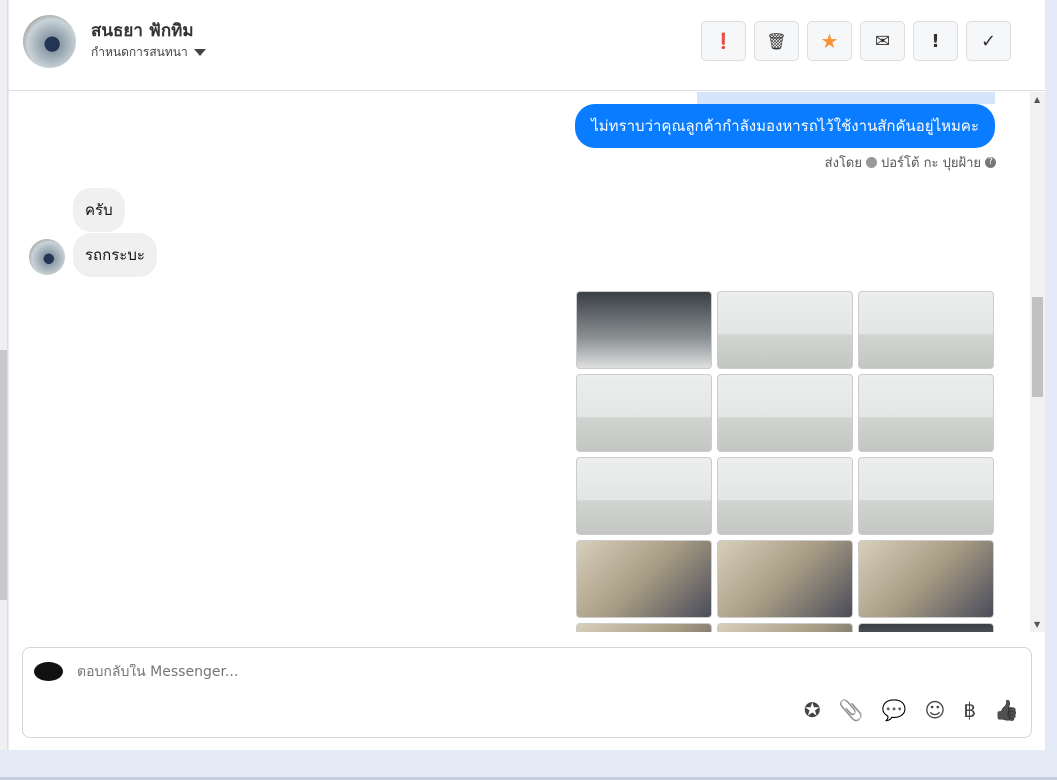 This screenshot has width=1057, height=780. I want to click on star-icon: ★, so click(829, 41).